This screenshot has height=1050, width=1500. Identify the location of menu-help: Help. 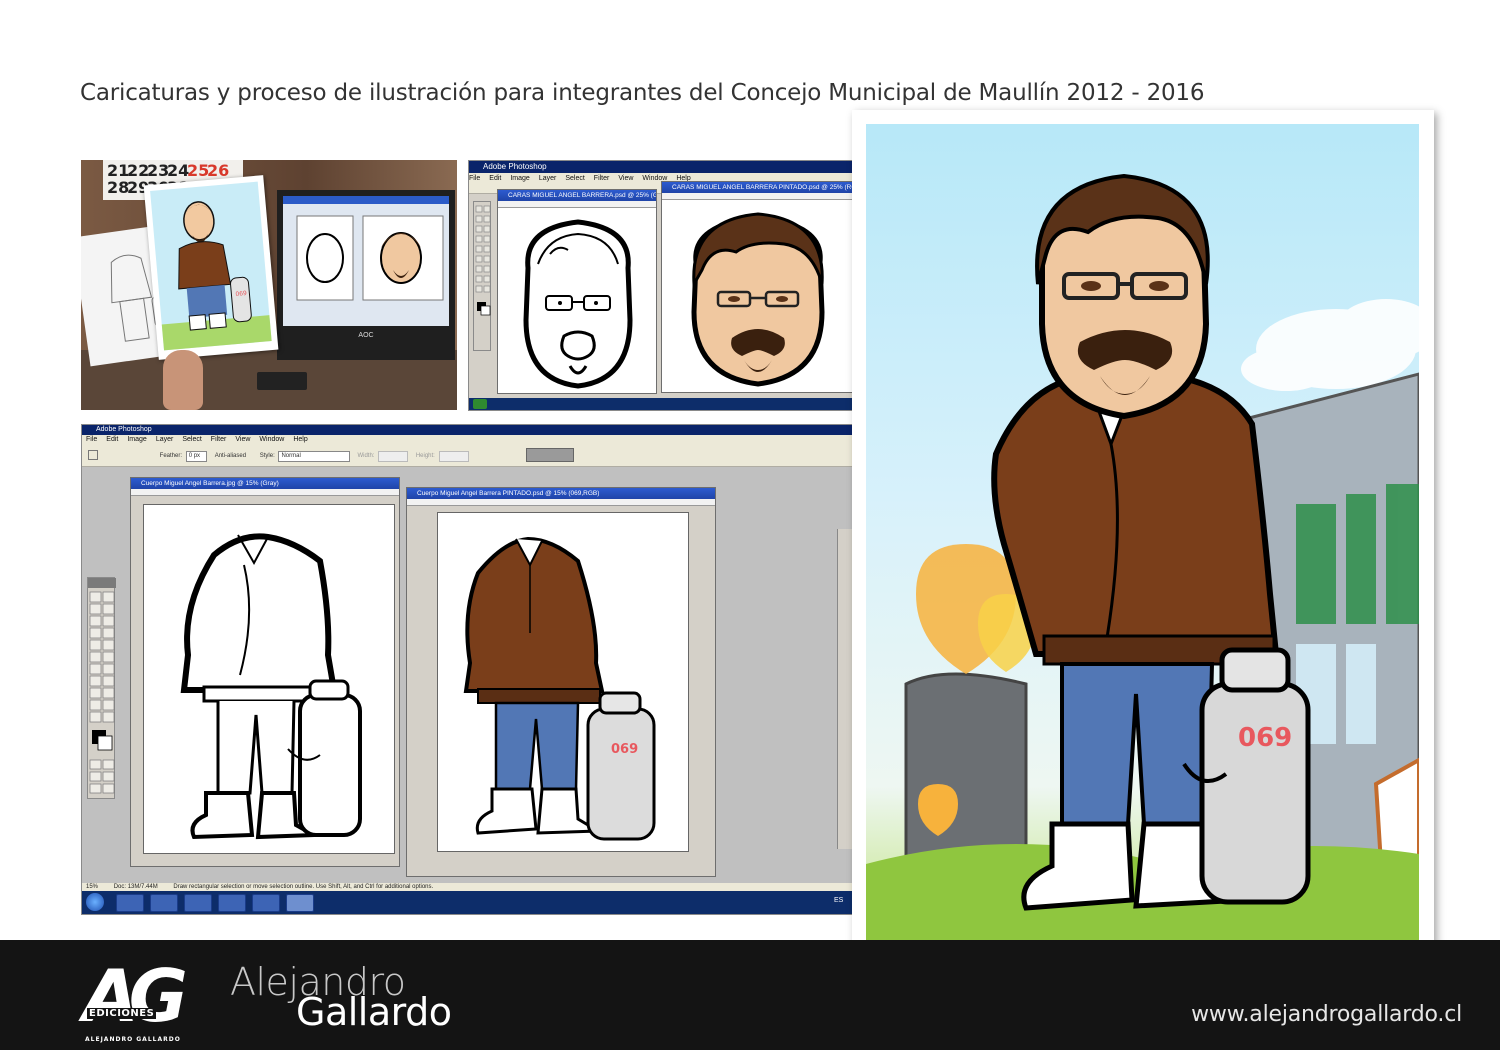
(300, 440).